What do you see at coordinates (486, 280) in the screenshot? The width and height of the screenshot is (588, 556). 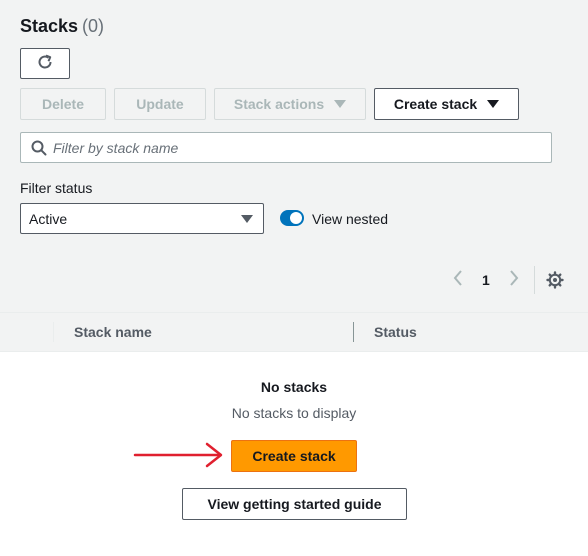 I see `page-number: 1` at bounding box center [486, 280].